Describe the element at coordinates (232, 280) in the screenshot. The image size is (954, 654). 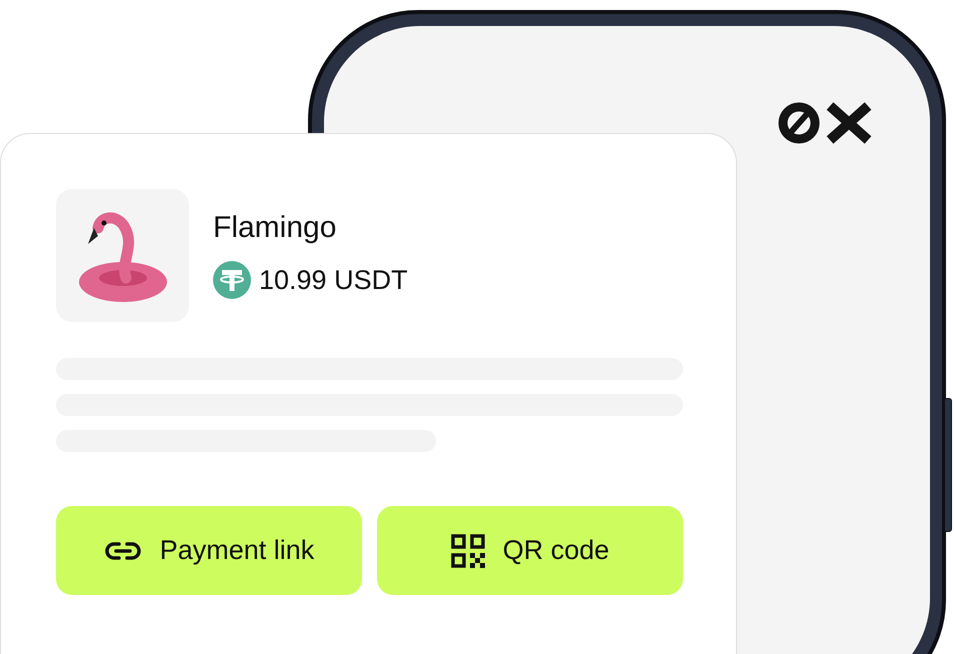
I see `tether-coin-icon` at that location.